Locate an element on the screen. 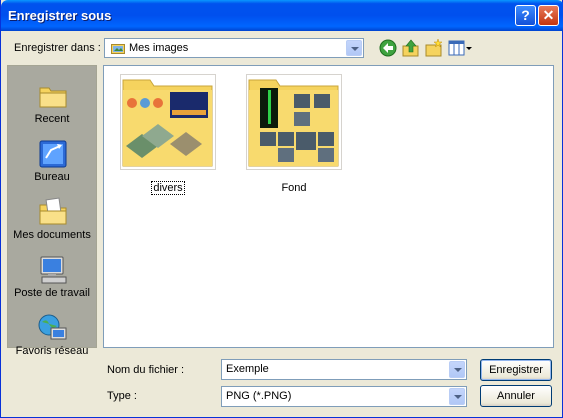 The image size is (563, 418). place-my-documents: Mes documents is located at coordinates (52, 219).